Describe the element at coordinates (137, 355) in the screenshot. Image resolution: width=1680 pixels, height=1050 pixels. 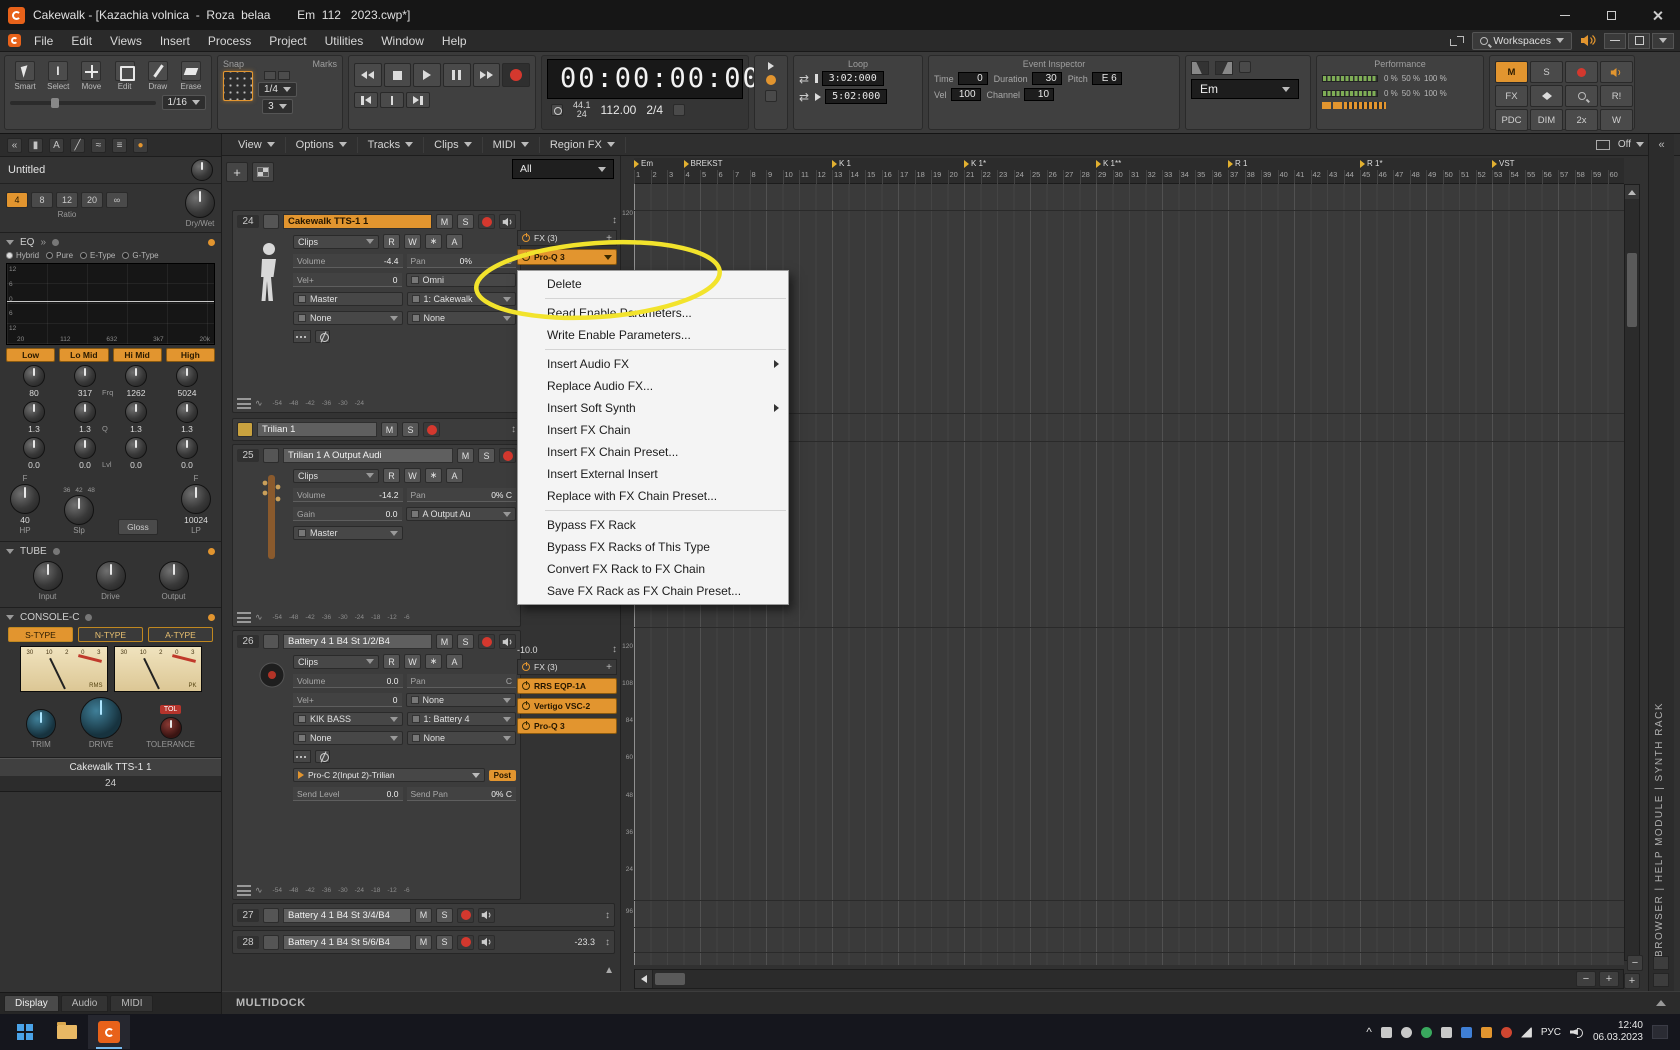
I see `eq-band-hi-mid: Hi Mid` at that location.